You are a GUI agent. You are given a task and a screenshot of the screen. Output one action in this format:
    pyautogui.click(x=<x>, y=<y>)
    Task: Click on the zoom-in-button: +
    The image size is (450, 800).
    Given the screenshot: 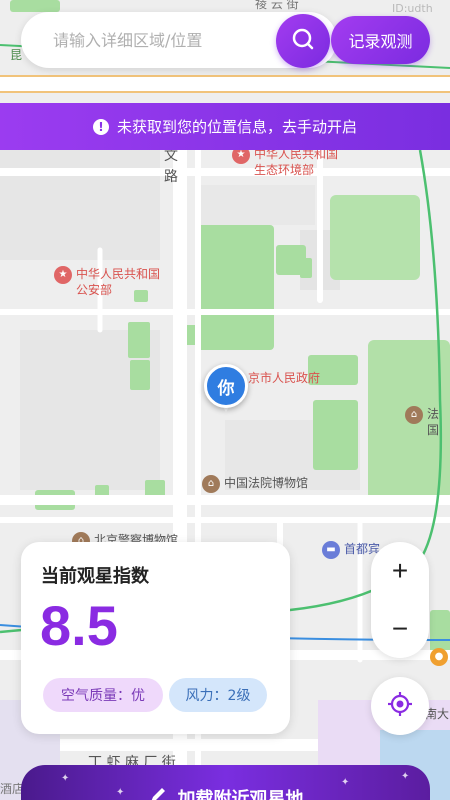 What is the action you would take?
    pyautogui.click(x=400, y=571)
    